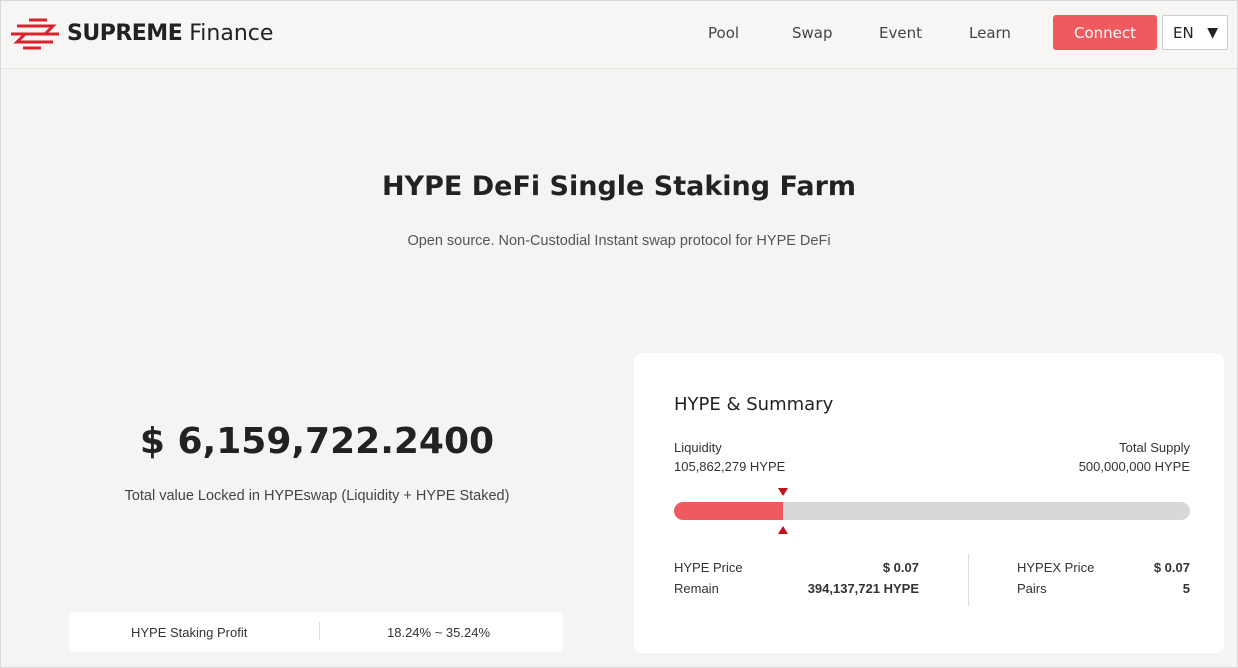  What do you see at coordinates (1154, 447) in the screenshot?
I see `total-supply-label: Total Supply` at bounding box center [1154, 447].